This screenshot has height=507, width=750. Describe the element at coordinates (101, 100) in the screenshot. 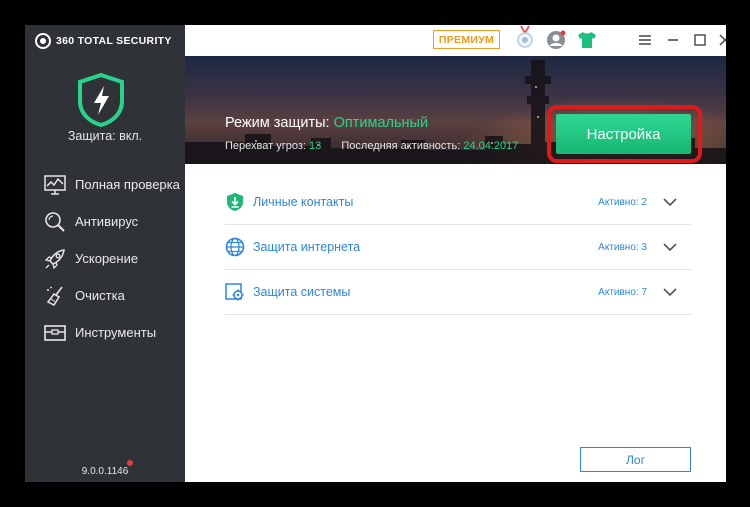

I see `shield-bolt-icon` at that location.